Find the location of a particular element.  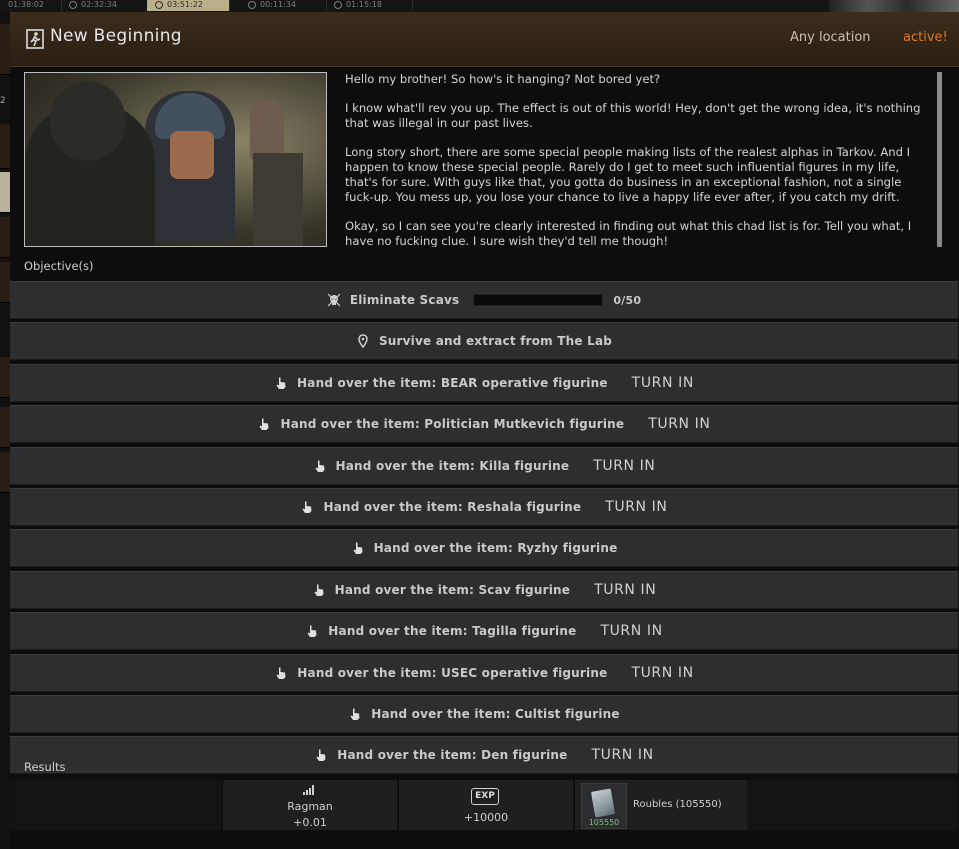

rep-bars-icon is located at coordinates (308, 790).